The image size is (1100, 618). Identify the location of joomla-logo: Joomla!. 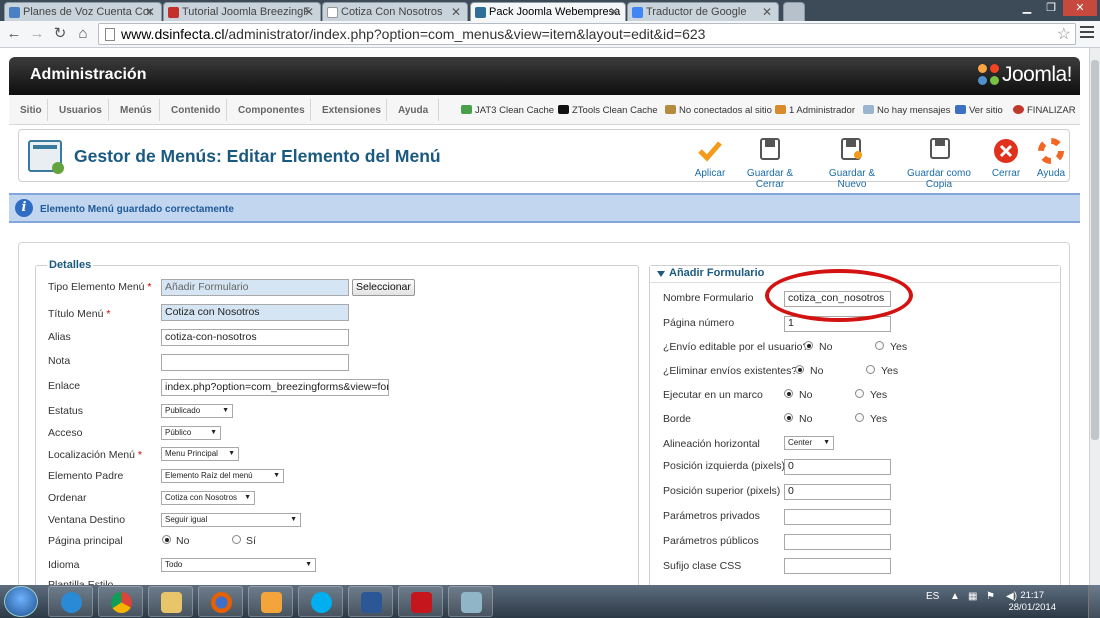
(1025, 75).